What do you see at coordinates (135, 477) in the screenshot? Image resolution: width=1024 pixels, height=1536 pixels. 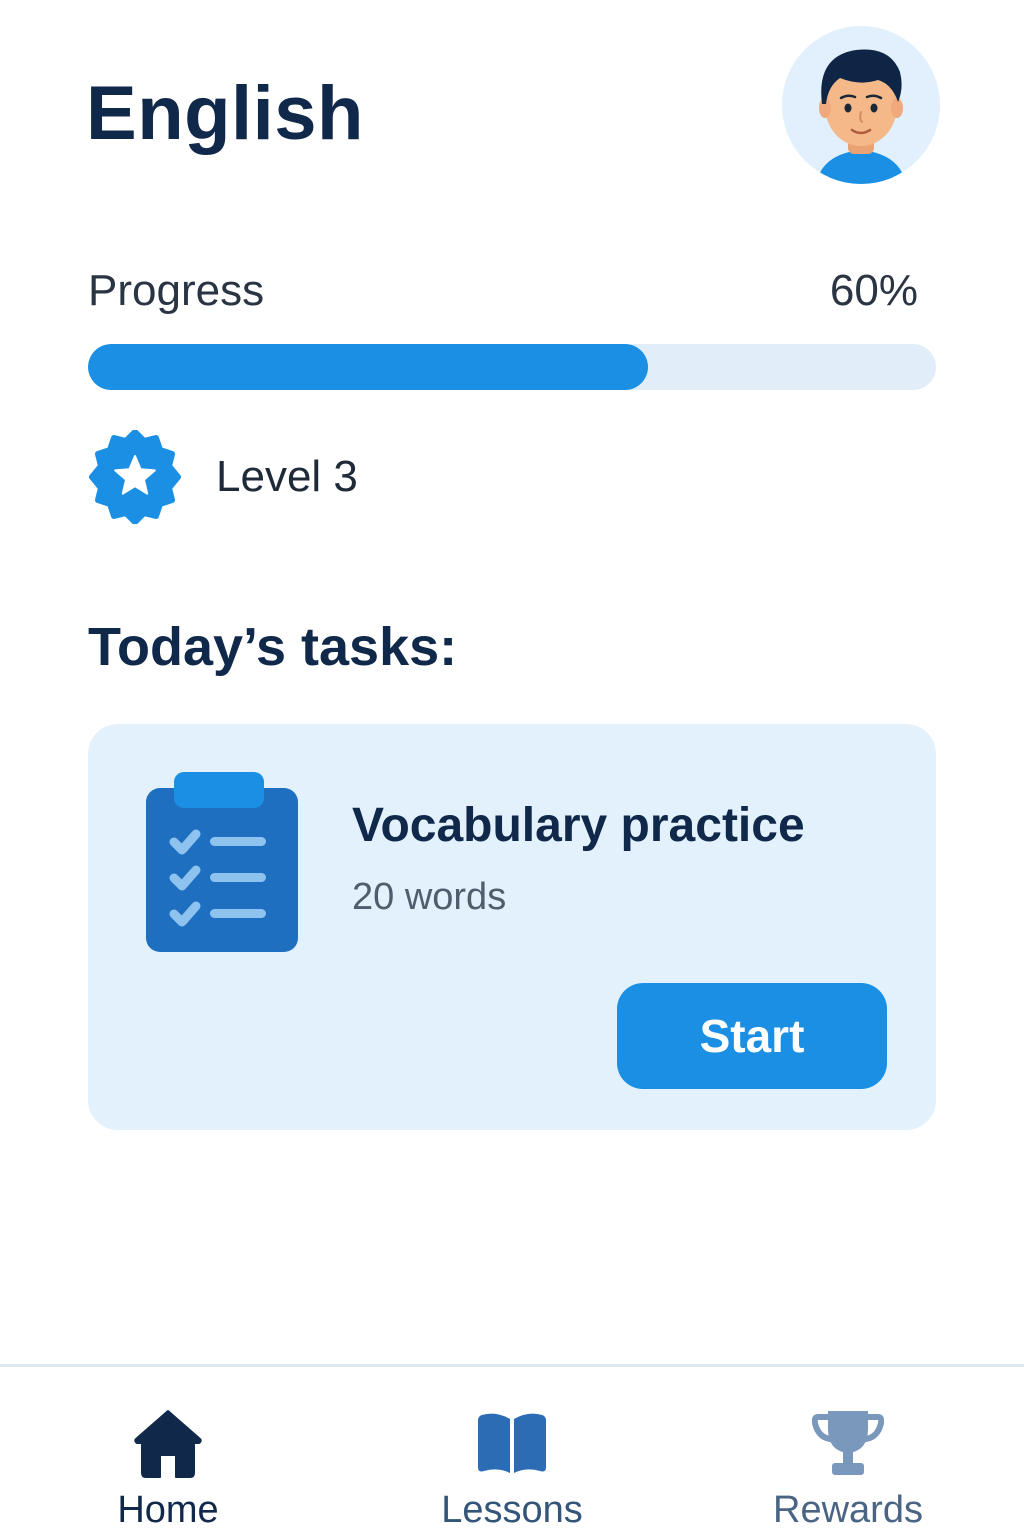 I see `star-badge-icon` at bounding box center [135, 477].